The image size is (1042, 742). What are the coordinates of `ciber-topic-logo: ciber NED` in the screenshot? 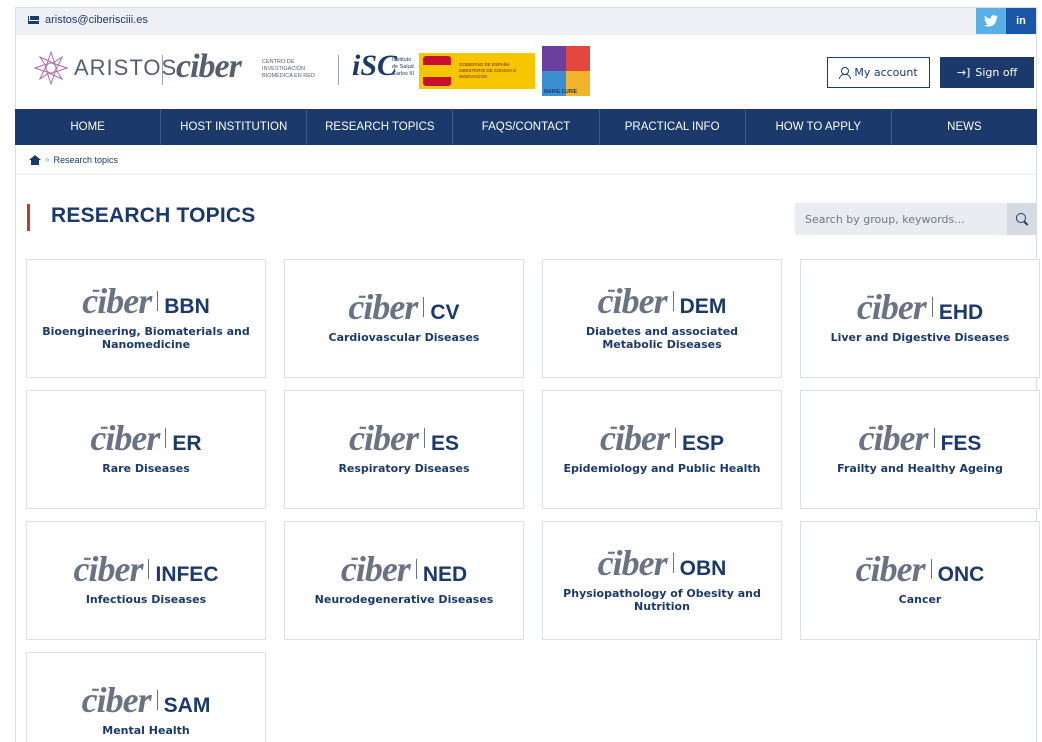 It's located at (404, 564).